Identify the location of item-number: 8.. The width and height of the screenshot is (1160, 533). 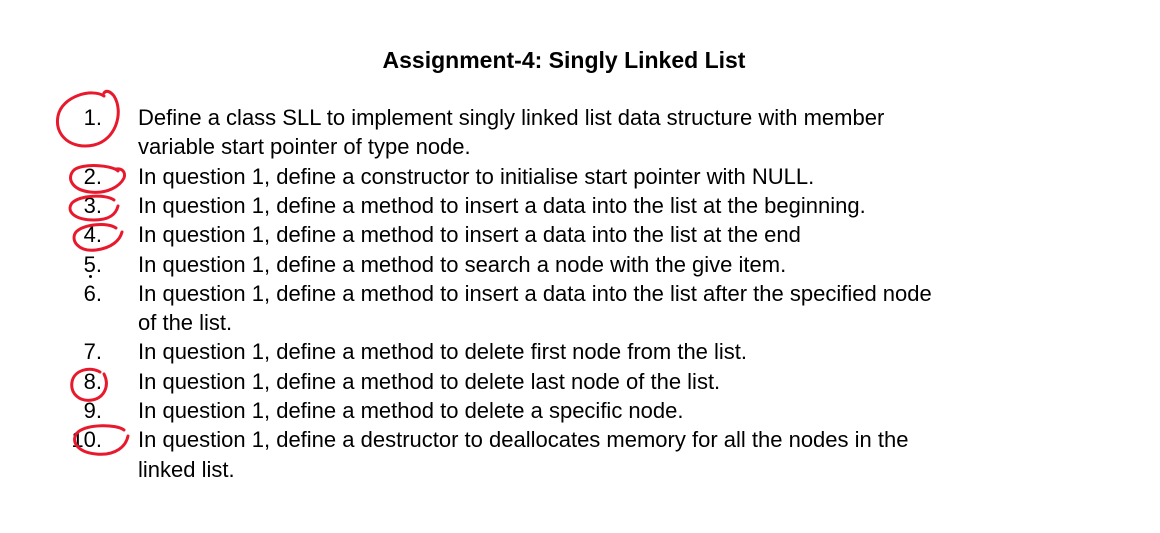
(92, 381).